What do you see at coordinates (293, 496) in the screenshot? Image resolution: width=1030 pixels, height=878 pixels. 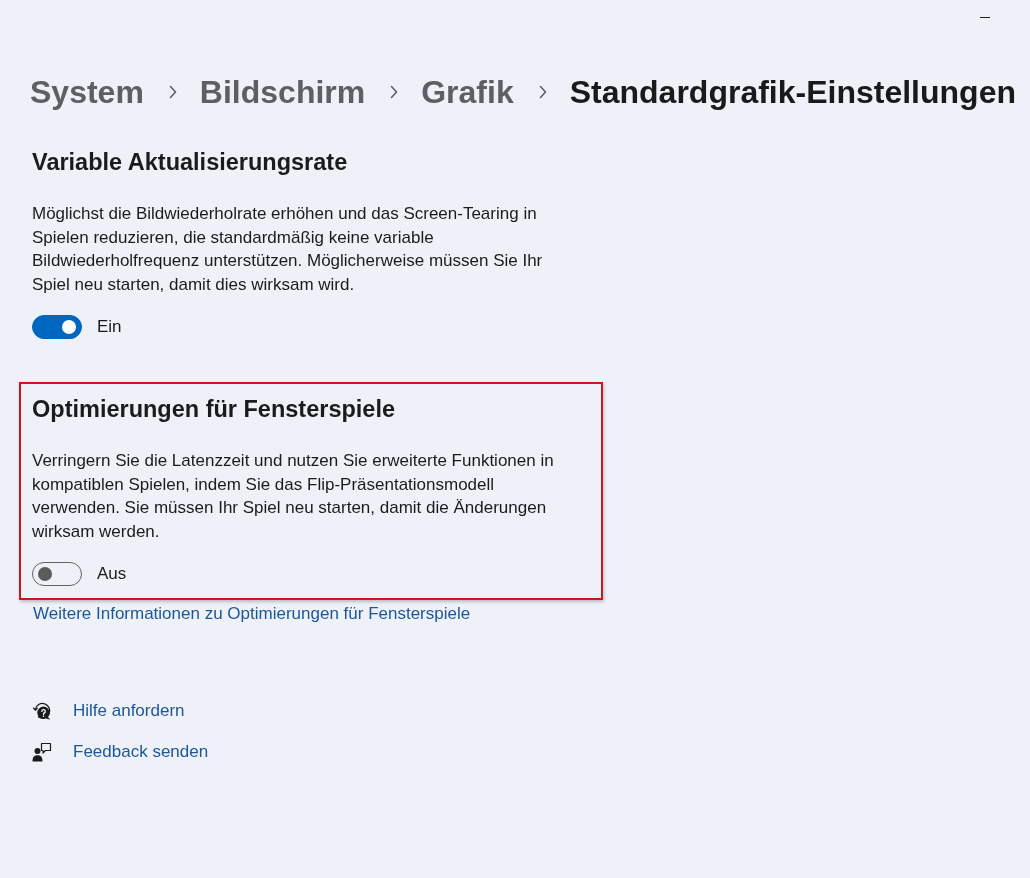 I see `section-description: Verringern Sie die Latenzzeit und nutzen Sie erweiterte Funktionen in kompatiblen Spielen, indem Sie das Flip-Präsentationsmodell verwenden. Sie müssen Ihr Spiel neu starten, damit die Änderungen wirksam werden.` at bounding box center [293, 496].